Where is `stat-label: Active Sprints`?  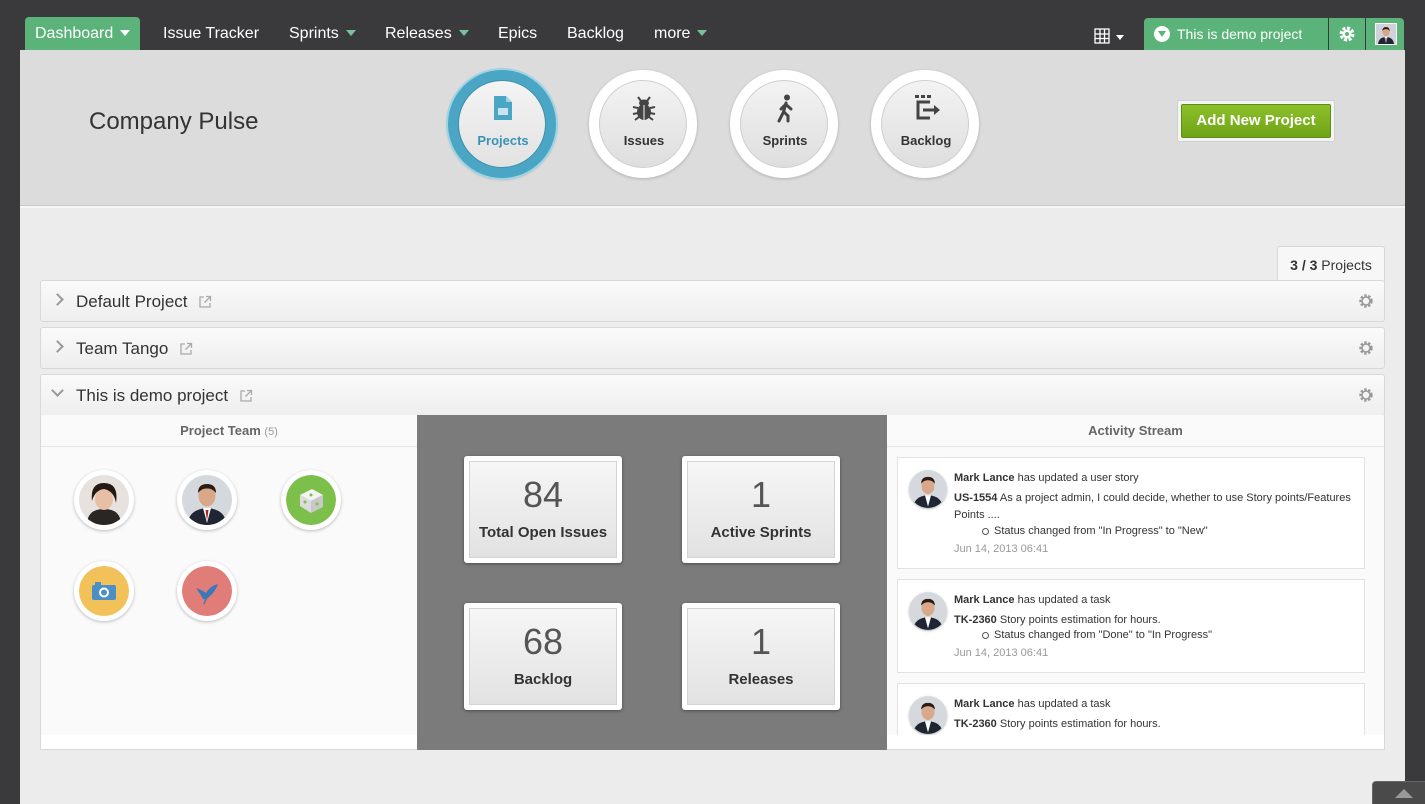 stat-label: Active Sprints is located at coordinates (761, 532).